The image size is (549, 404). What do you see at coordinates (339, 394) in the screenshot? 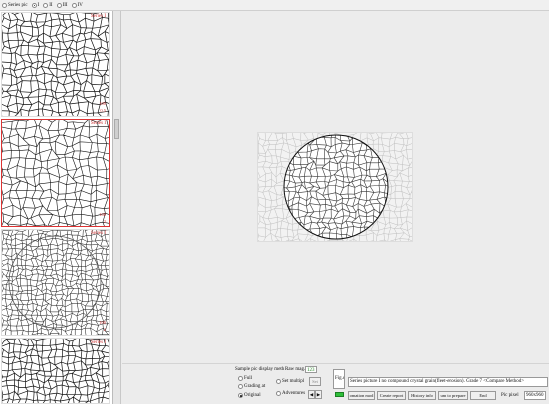
I see `status-indicator` at bounding box center [339, 394].